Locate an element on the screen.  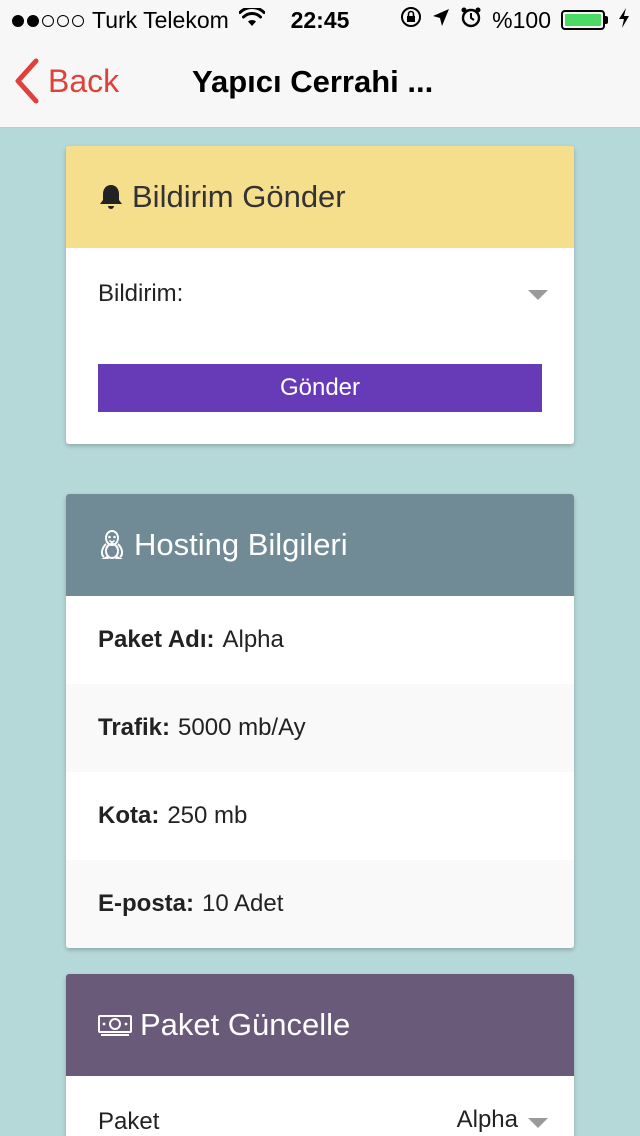
package-select-value: Alpha is located at coordinates (487, 1119).